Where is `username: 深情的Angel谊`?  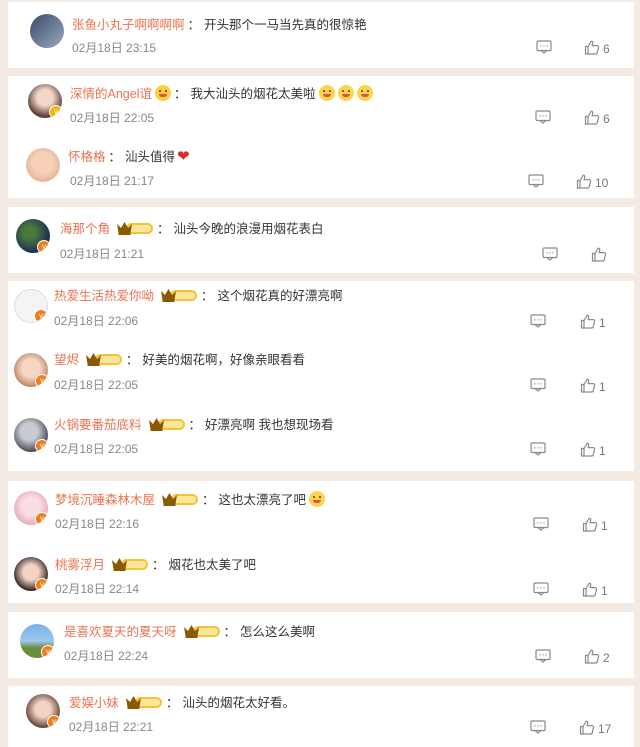
username: 深情的Angel谊 is located at coordinates (111, 94).